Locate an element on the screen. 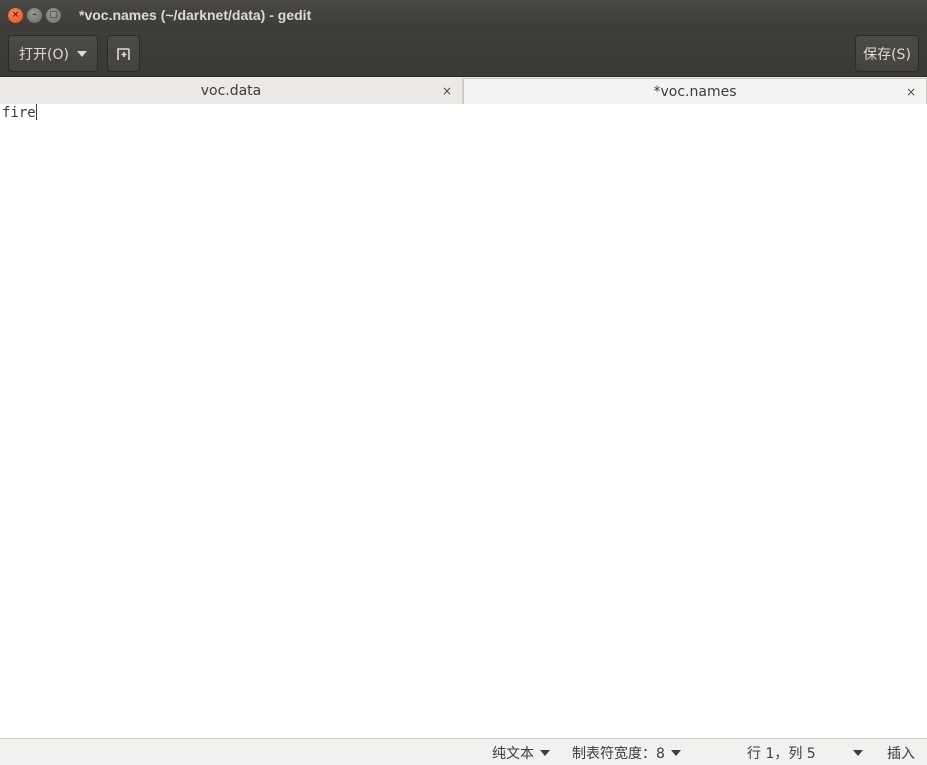  tab-label: voc.data is located at coordinates (231, 90).